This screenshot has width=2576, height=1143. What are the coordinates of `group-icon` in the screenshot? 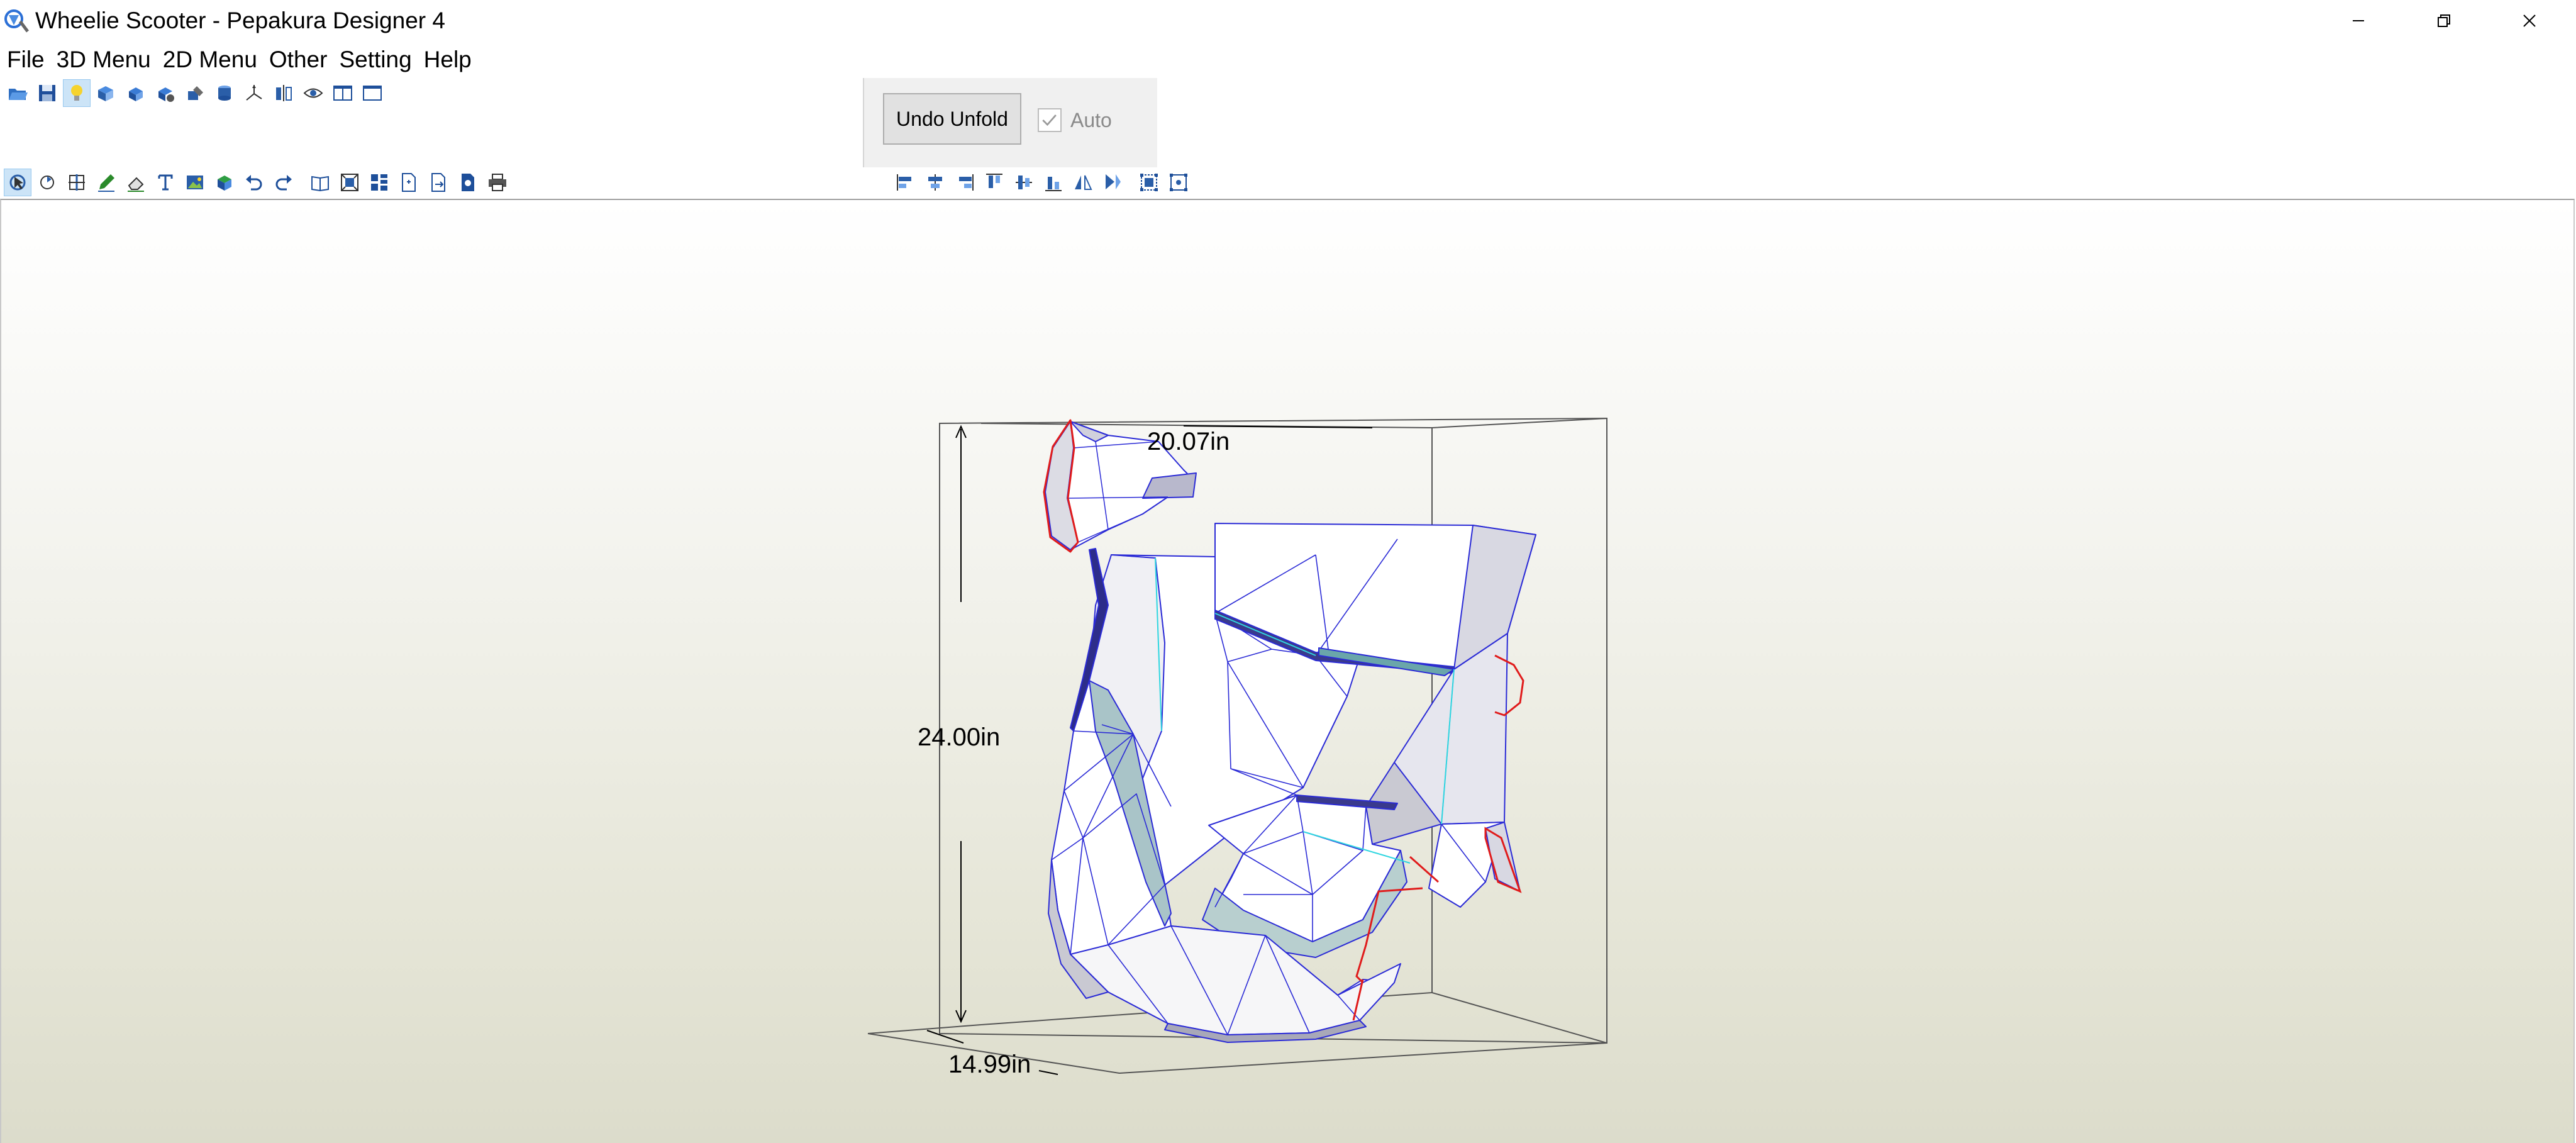 It's located at (1149, 183).